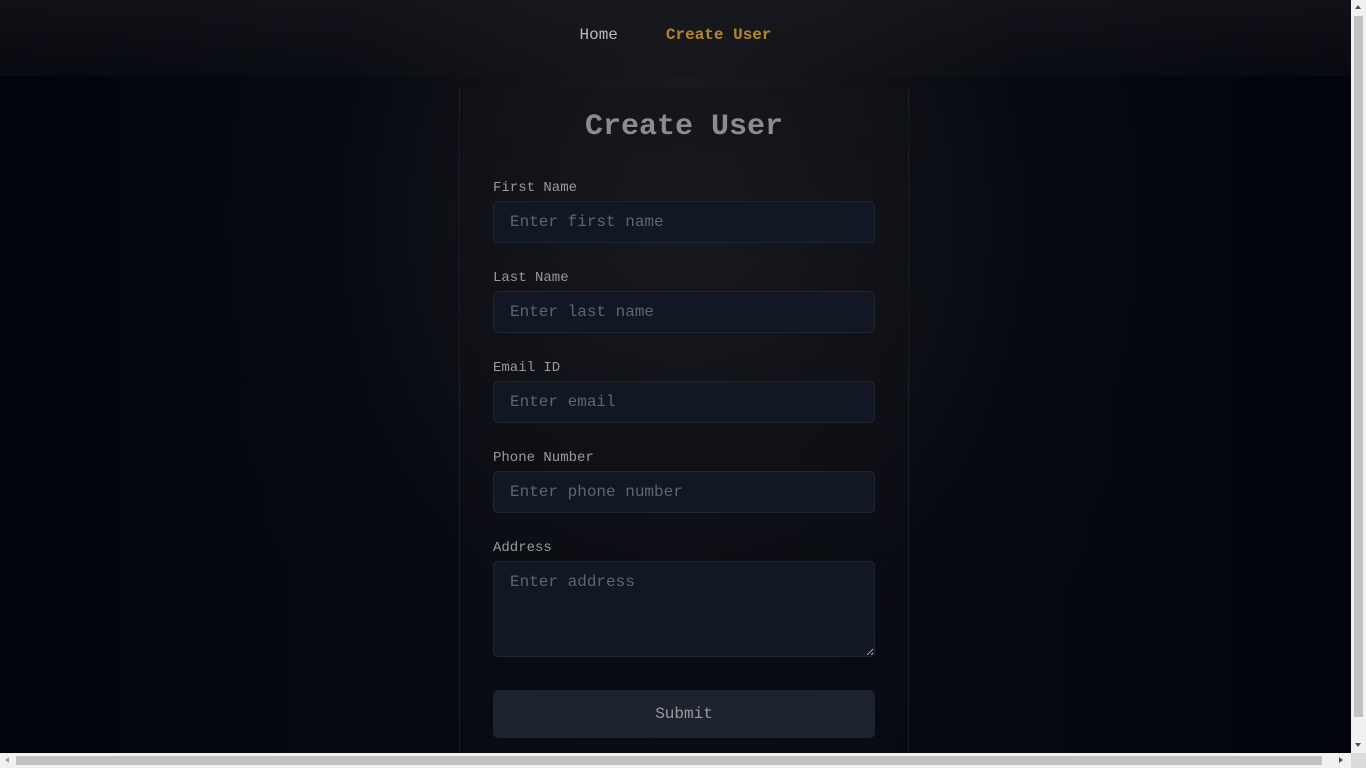  I want to click on last-name-label: Last Name, so click(531, 278).